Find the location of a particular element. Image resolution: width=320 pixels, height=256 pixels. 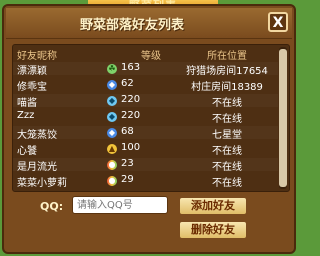

qq-input is located at coordinates (120, 205).